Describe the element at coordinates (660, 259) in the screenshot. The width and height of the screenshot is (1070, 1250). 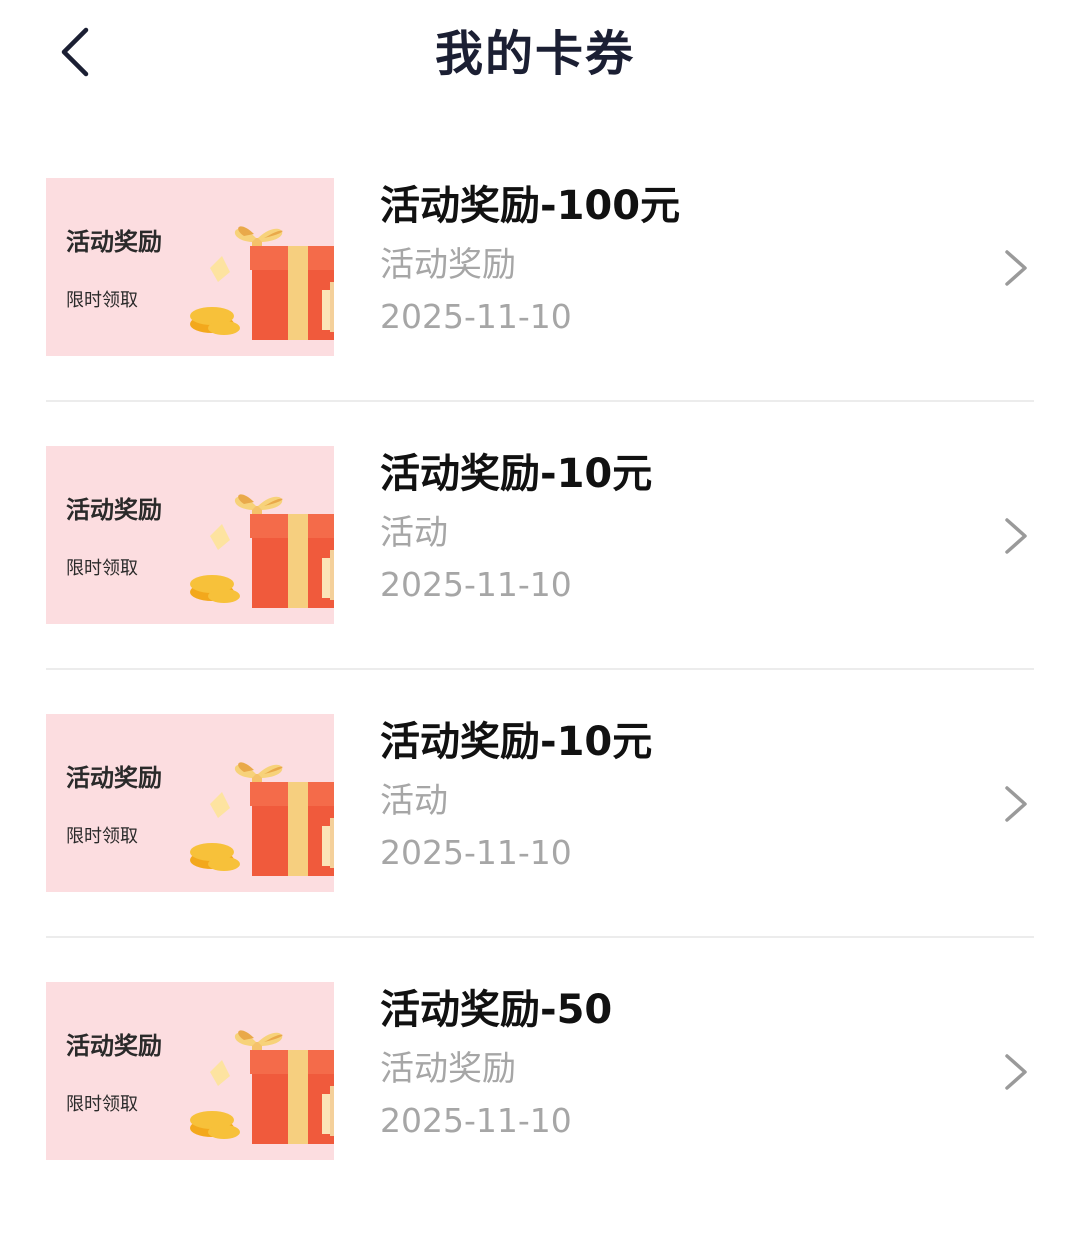
I see `coupon-info: 活动奖励-100元 活动奖励 2025-11-10` at that location.